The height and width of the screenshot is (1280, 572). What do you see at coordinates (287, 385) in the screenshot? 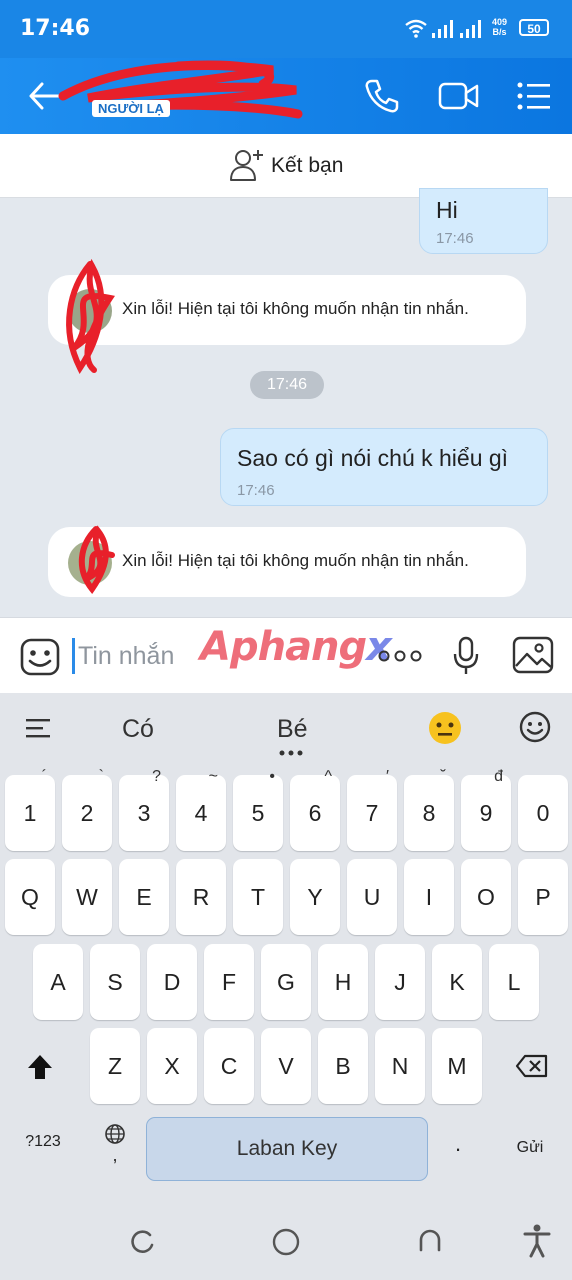
I see `time-divider: 17:46` at bounding box center [287, 385].